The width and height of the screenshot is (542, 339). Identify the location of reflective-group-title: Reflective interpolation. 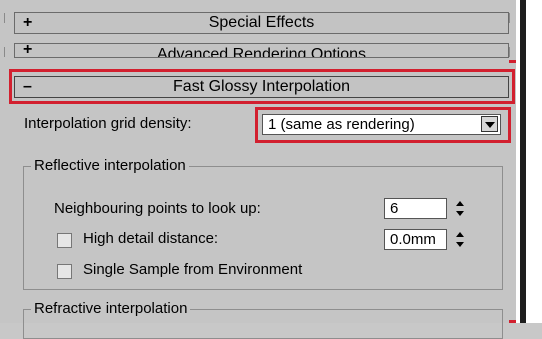
(110, 165).